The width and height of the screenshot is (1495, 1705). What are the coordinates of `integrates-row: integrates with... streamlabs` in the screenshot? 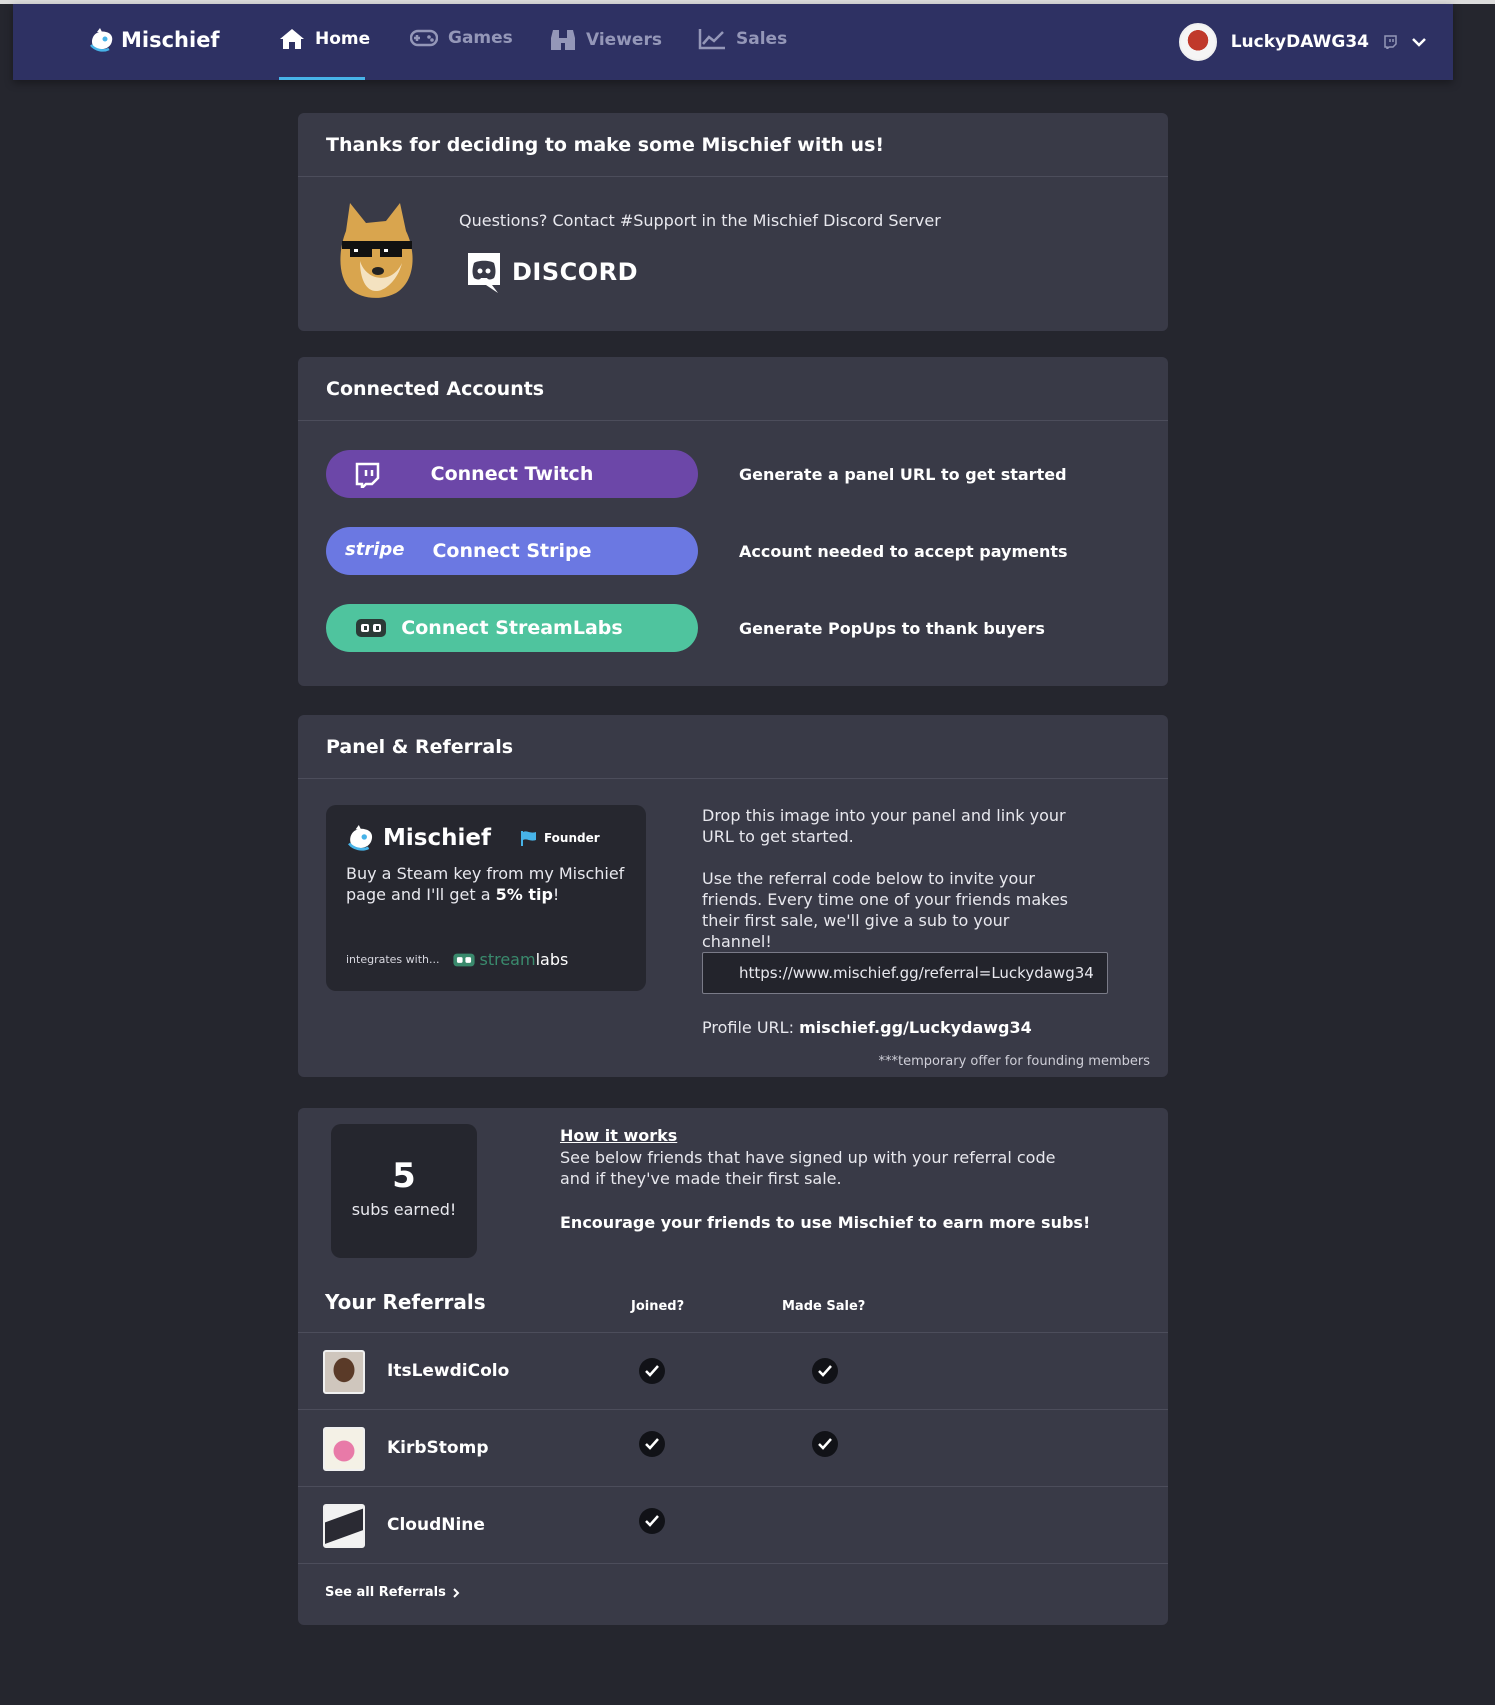 It's located at (457, 959).